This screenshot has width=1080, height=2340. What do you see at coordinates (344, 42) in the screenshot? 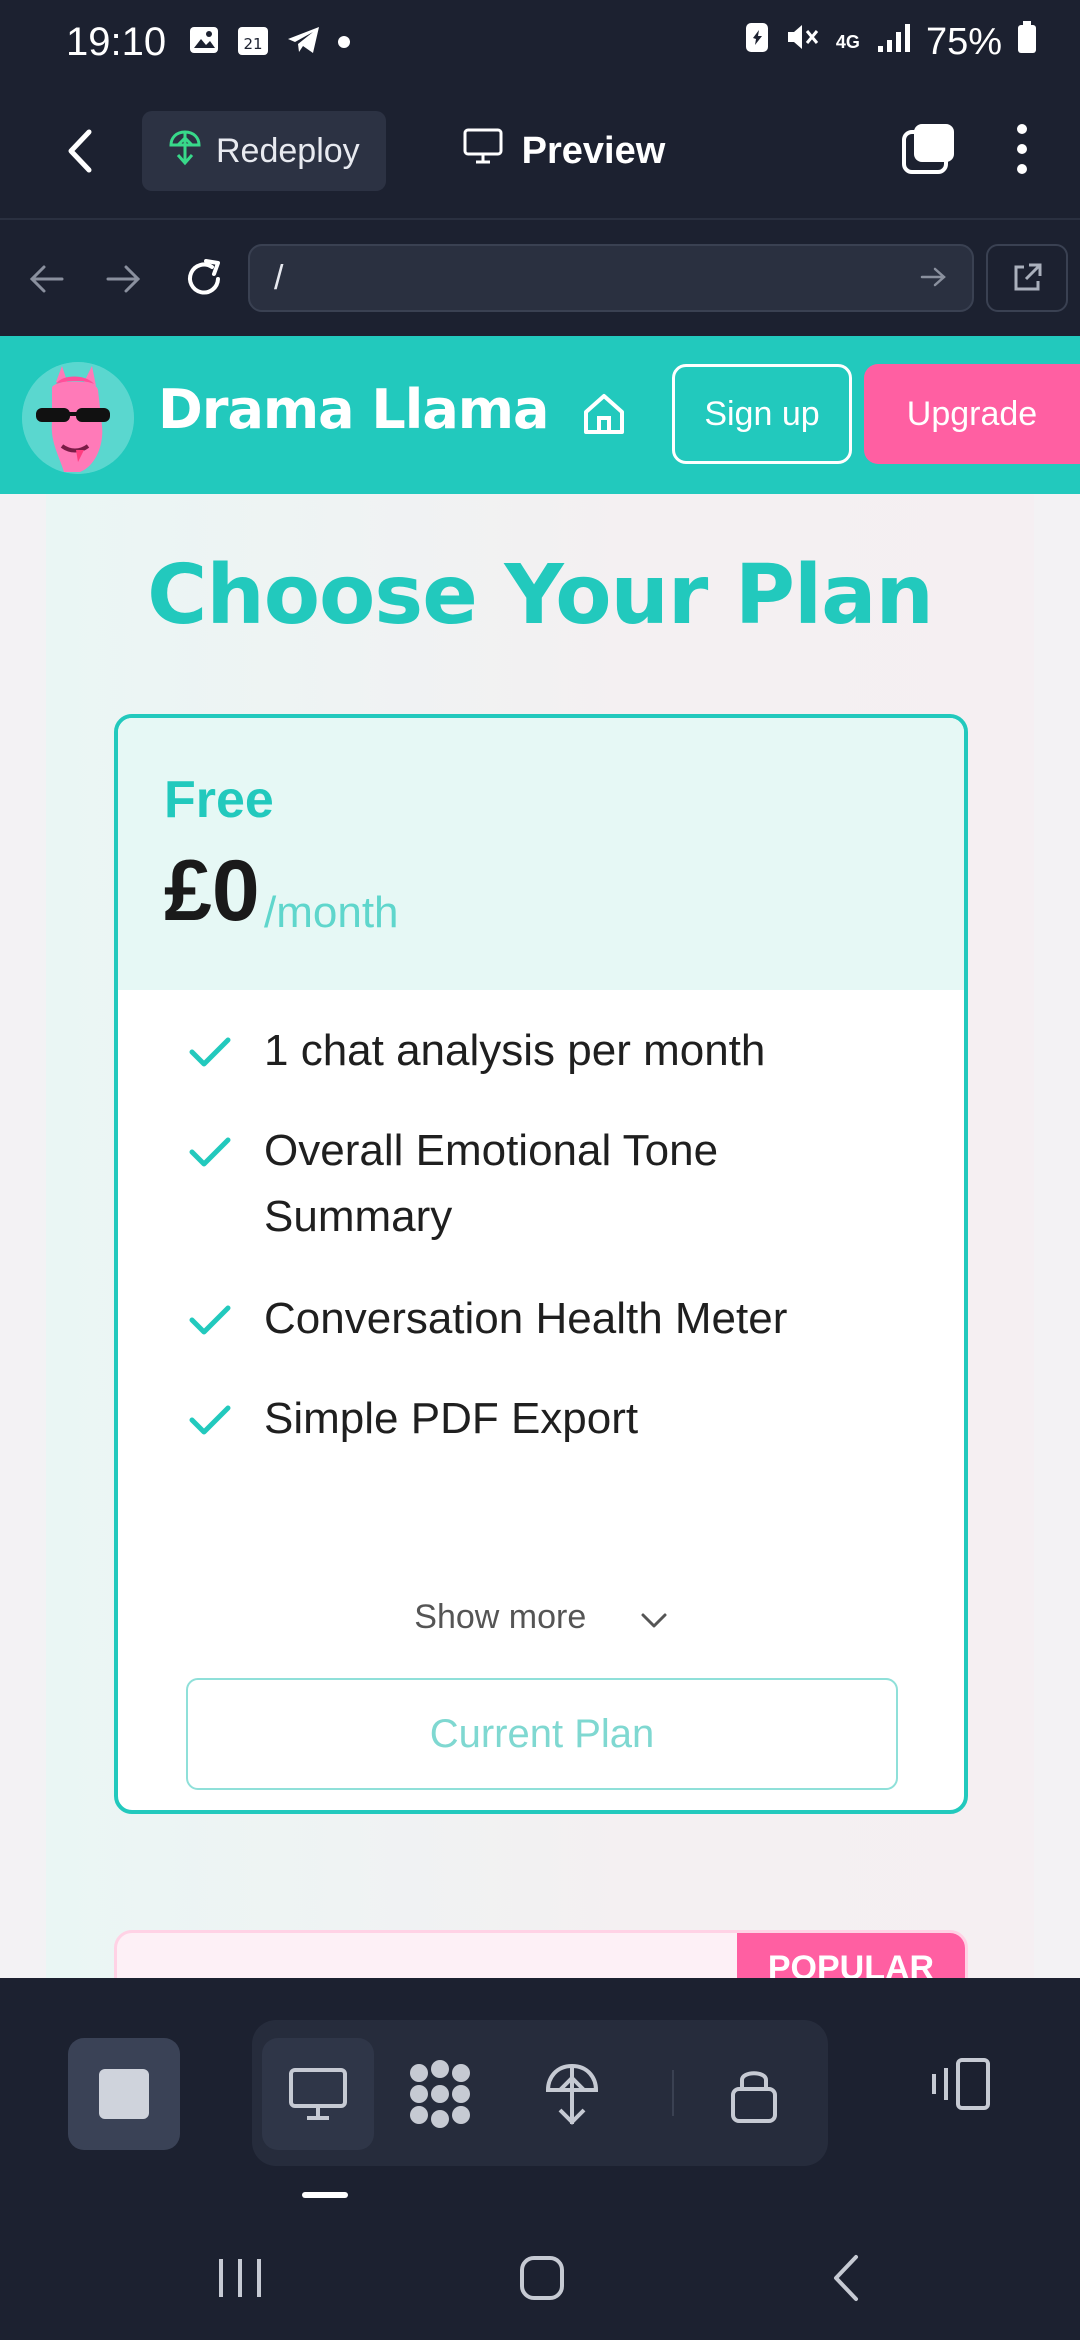
I see `more-notifications-dot` at bounding box center [344, 42].